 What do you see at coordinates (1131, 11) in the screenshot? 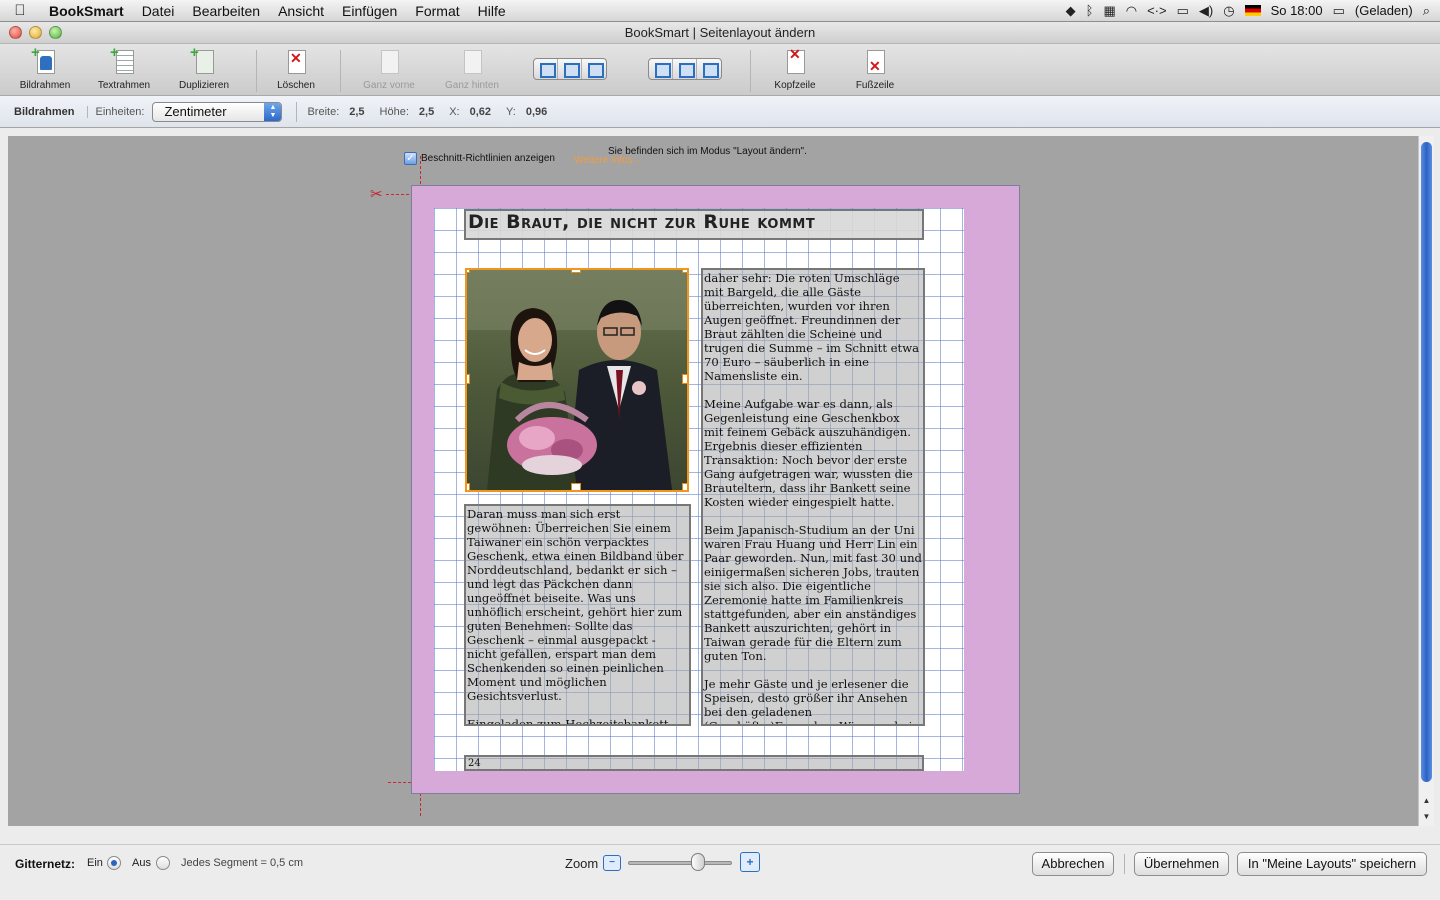
I see `wifi-icon: ◠` at bounding box center [1131, 11].